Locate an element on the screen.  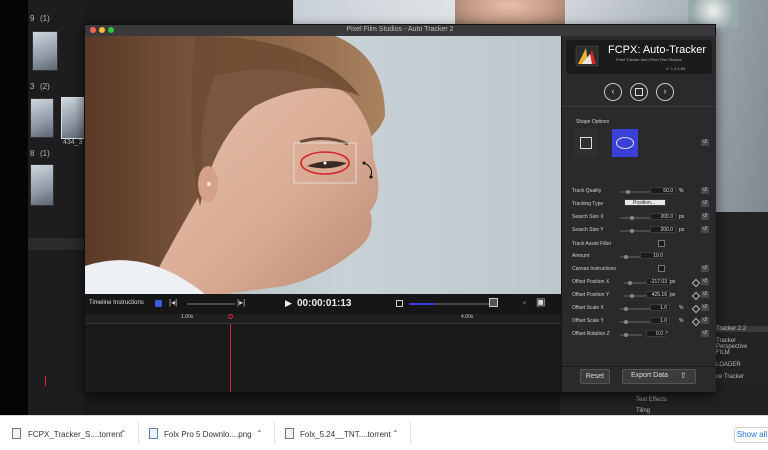
track-quality-value: 50.0 is located at coordinates (663, 190).